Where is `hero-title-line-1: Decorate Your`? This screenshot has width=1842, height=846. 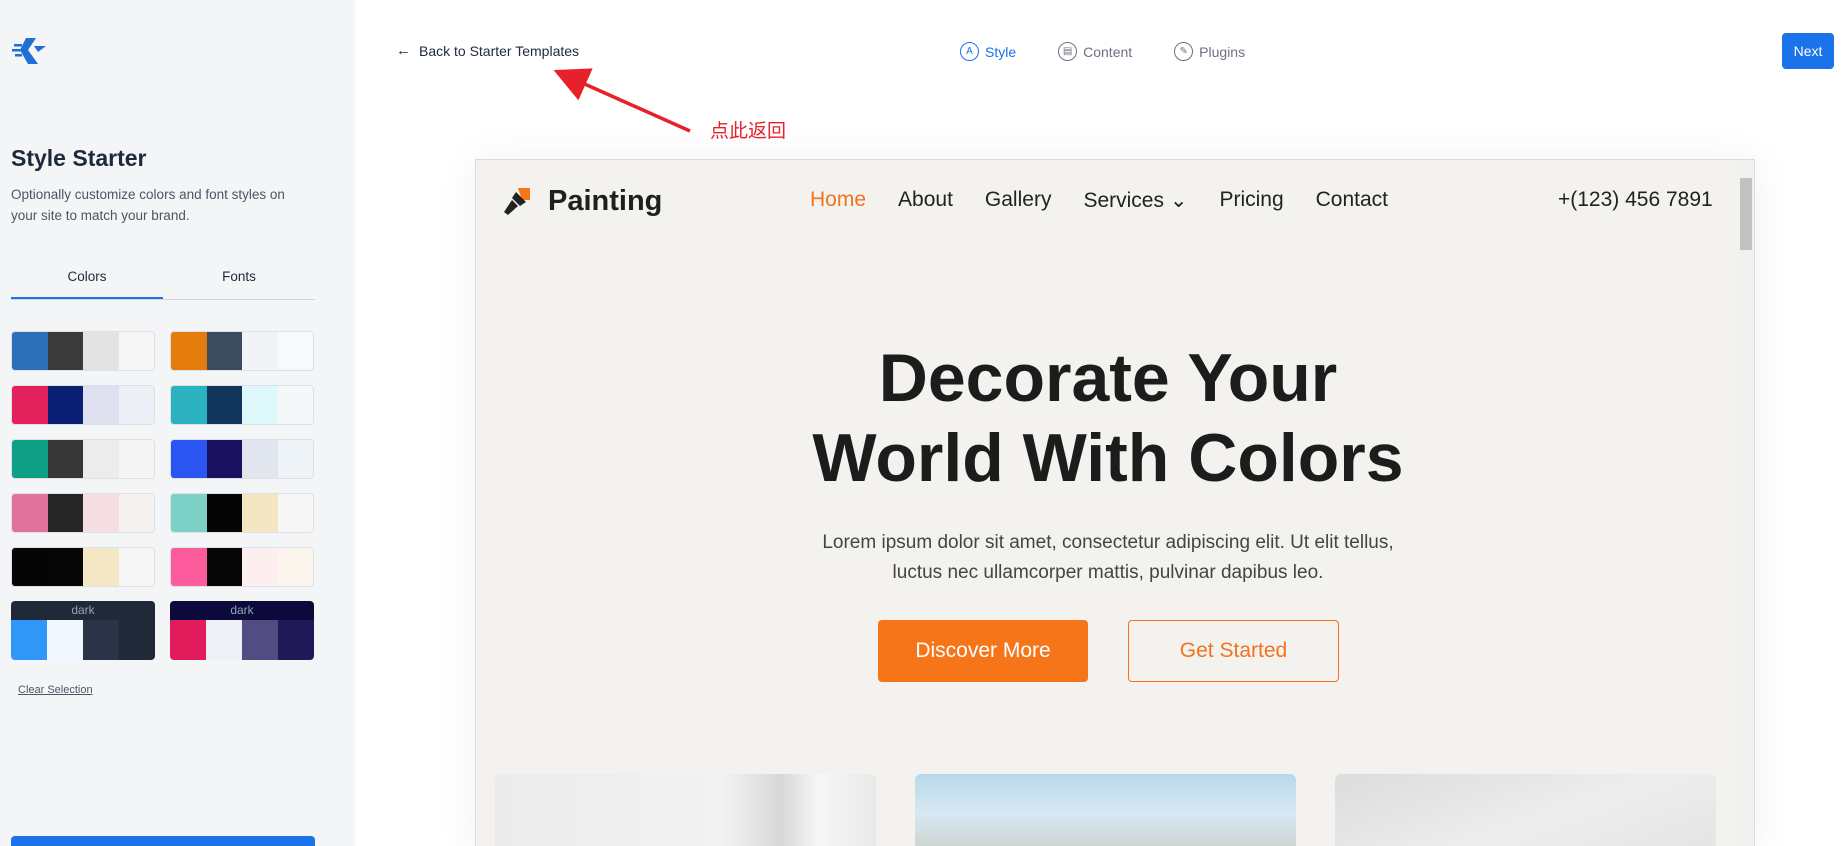 hero-title-line-1: Decorate Your is located at coordinates (1108, 378).